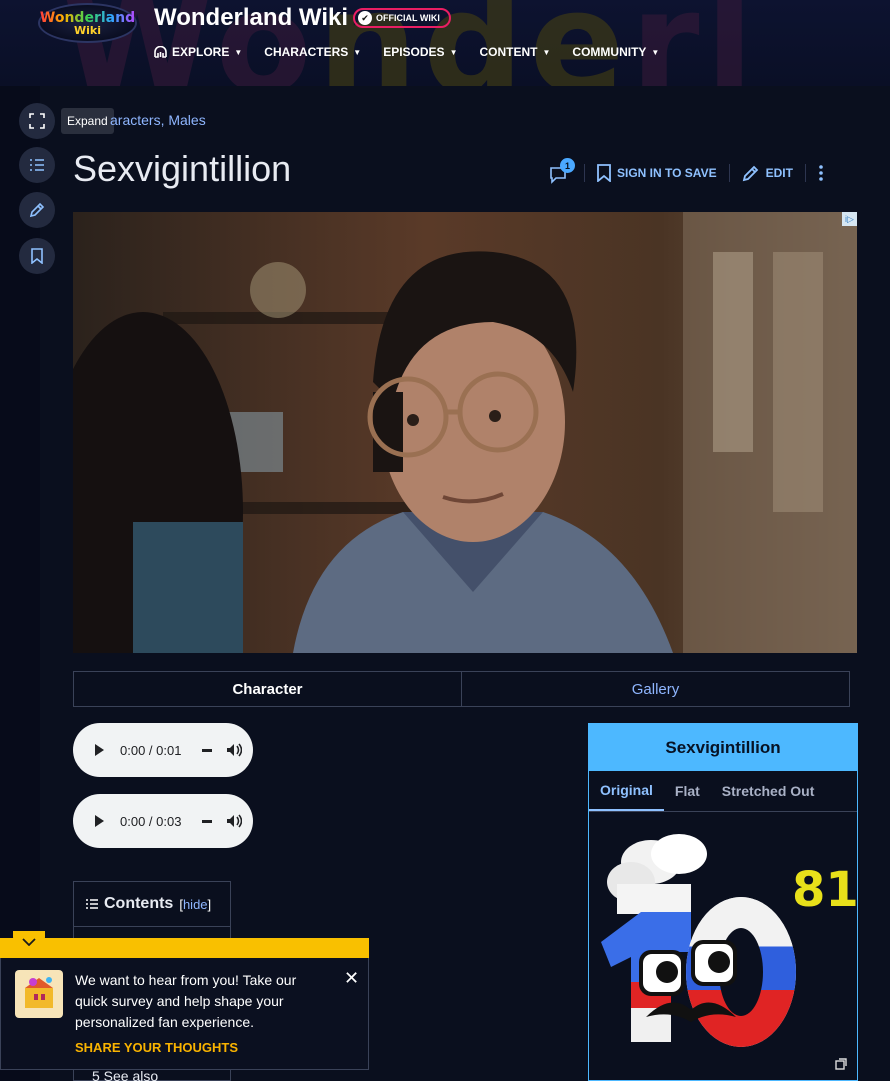  I want to click on official-badge-label: OFFICIAL WIKI, so click(408, 18).